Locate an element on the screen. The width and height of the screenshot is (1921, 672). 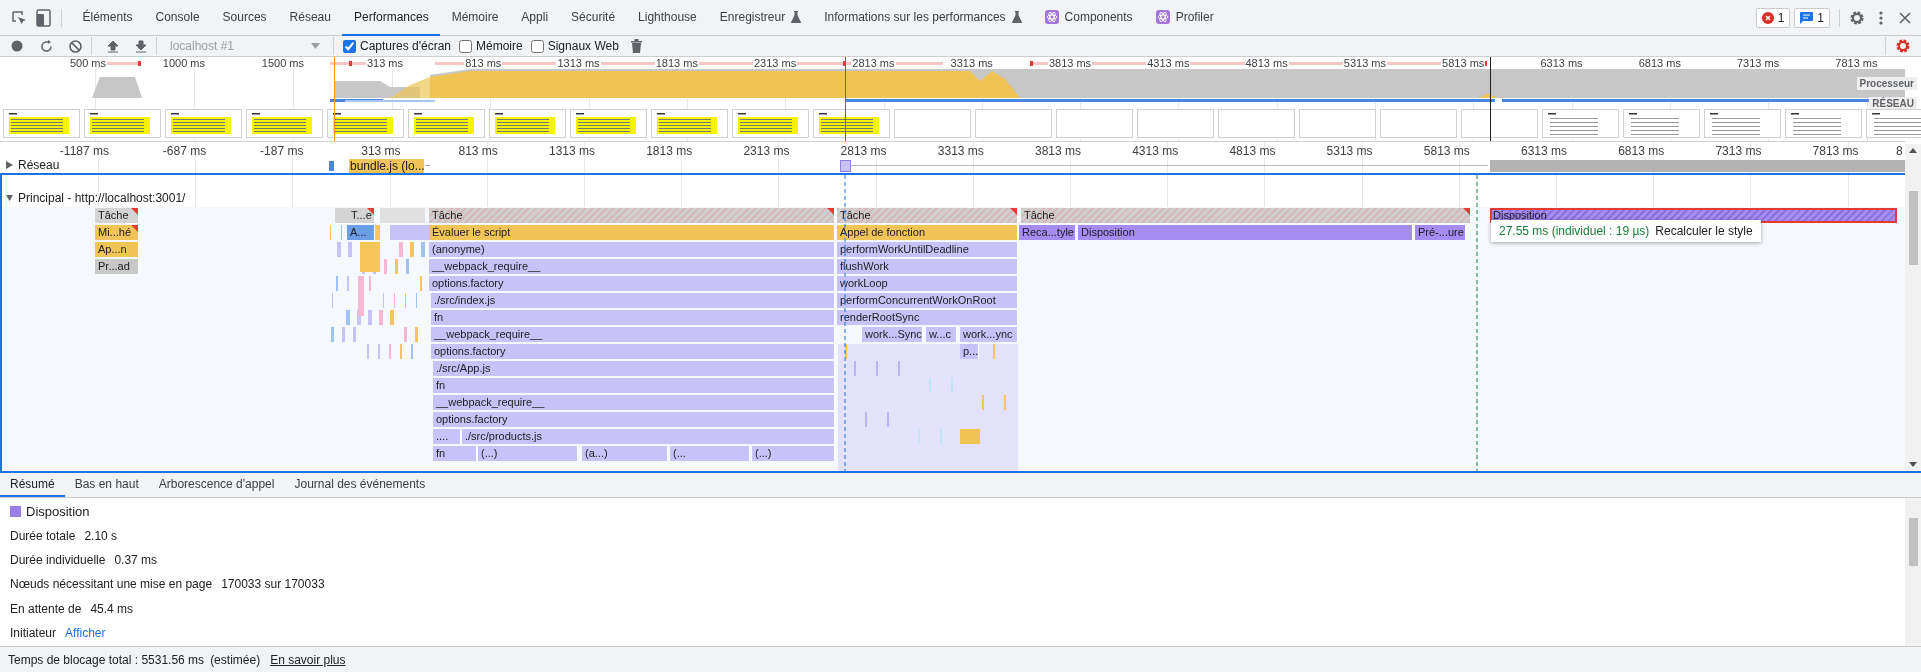
expand-icon is located at coordinates (9, 165).